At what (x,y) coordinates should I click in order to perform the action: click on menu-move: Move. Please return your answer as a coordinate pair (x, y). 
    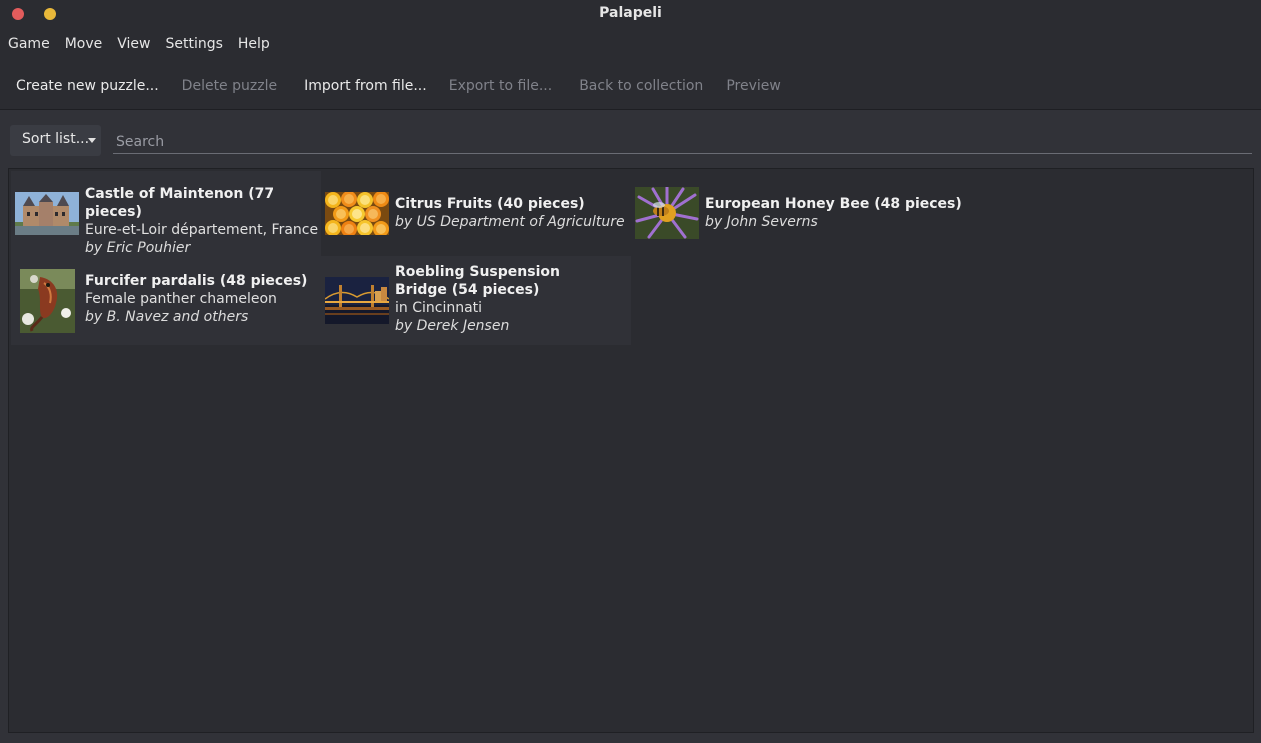
    Looking at the image, I should click on (83, 44).